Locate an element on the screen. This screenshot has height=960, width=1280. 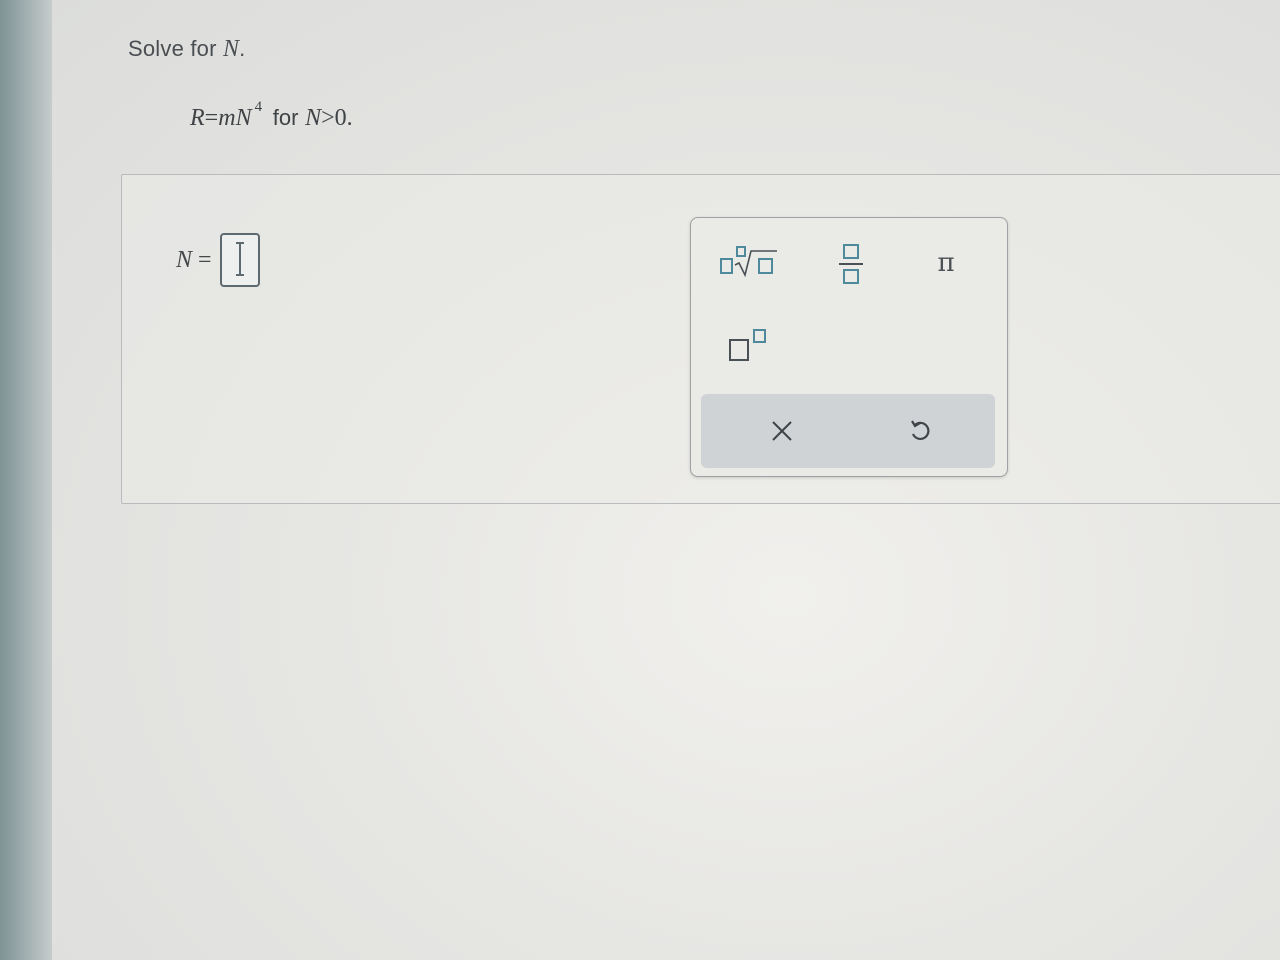
answer-label: N = is located at coordinates (198, 260).